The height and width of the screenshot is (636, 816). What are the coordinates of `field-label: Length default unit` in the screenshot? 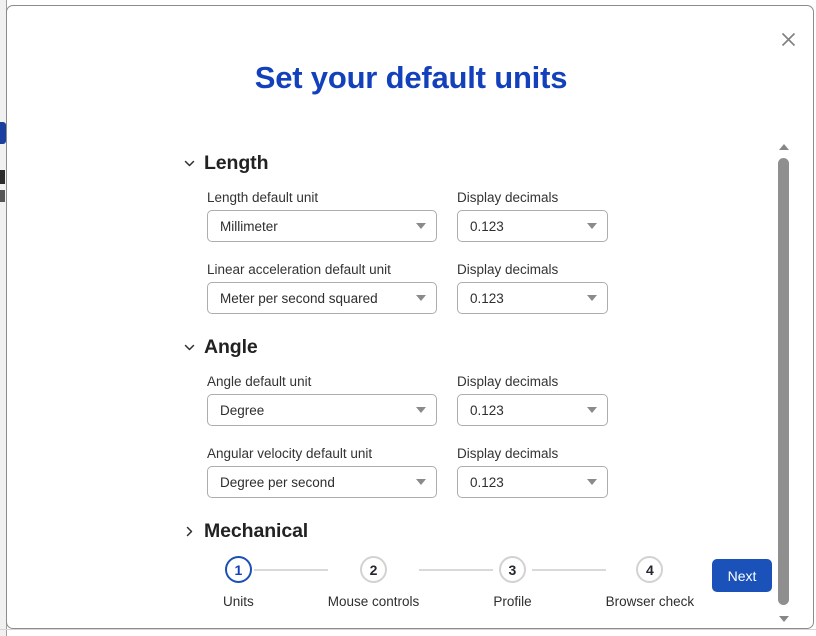 It's located at (263, 197).